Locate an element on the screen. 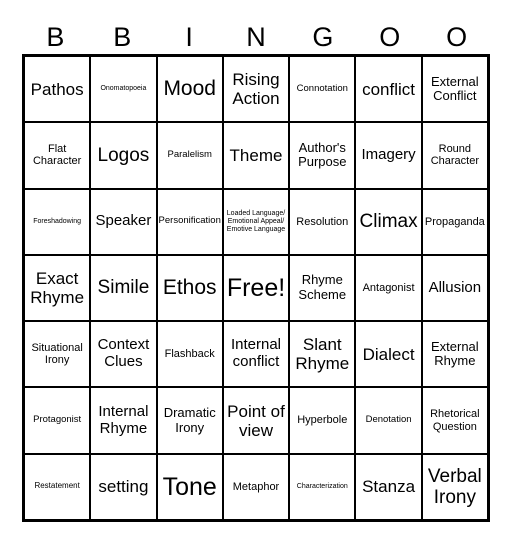 This screenshot has height=544, width=512. bingo-cell: Dialect is located at coordinates (388, 354).